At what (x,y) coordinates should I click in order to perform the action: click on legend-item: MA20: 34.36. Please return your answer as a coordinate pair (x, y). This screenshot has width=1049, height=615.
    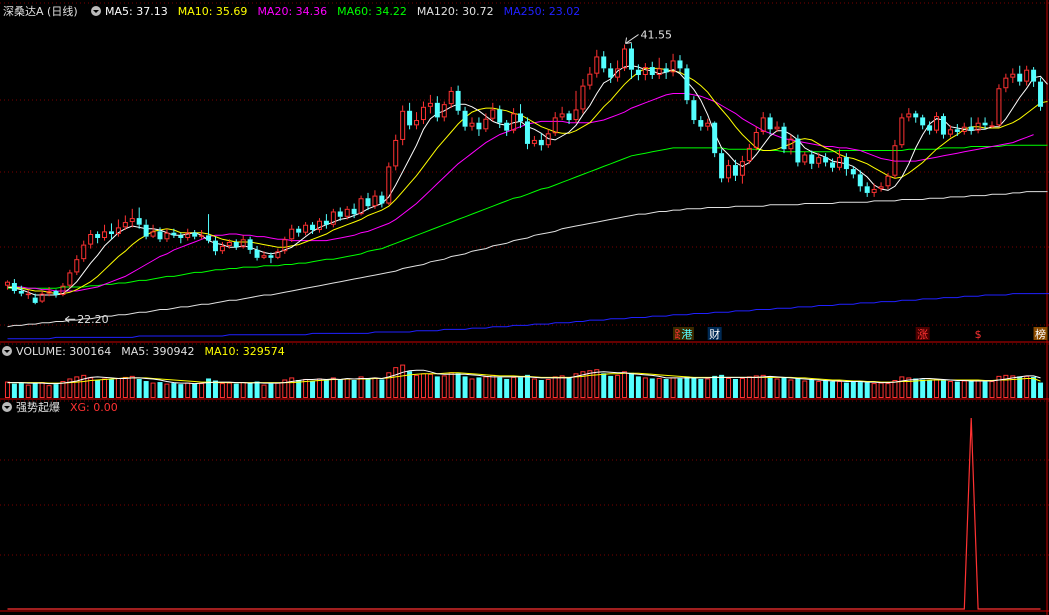
    Looking at the image, I should click on (292, 11).